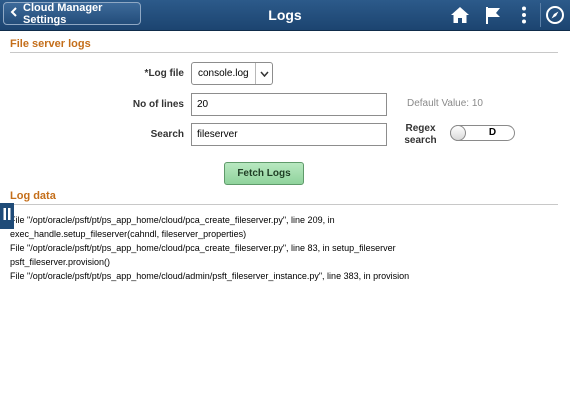 The width and height of the screenshot is (570, 405). Describe the element at coordinates (158, 104) in the screenshot. I see `no-of-lines-label: No of lines` at that location.